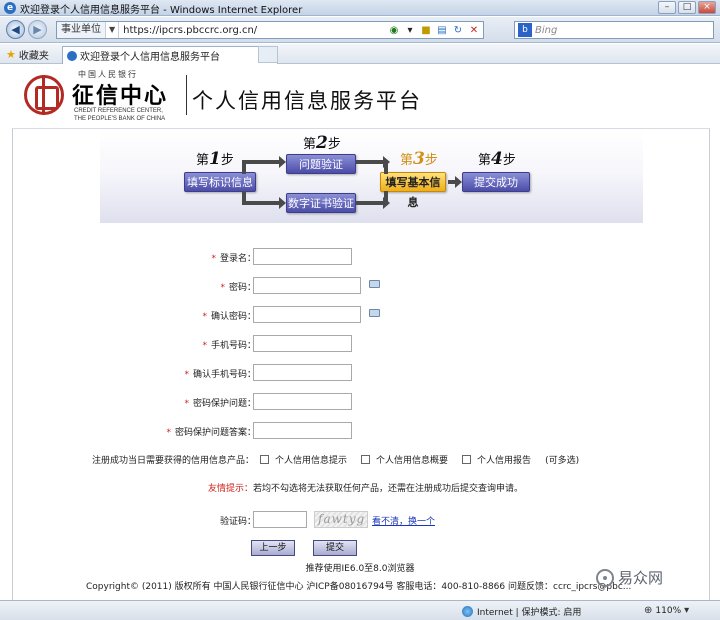 The image size is (720, 620). I want to click on submit-button: 提交, so click(335, 548).